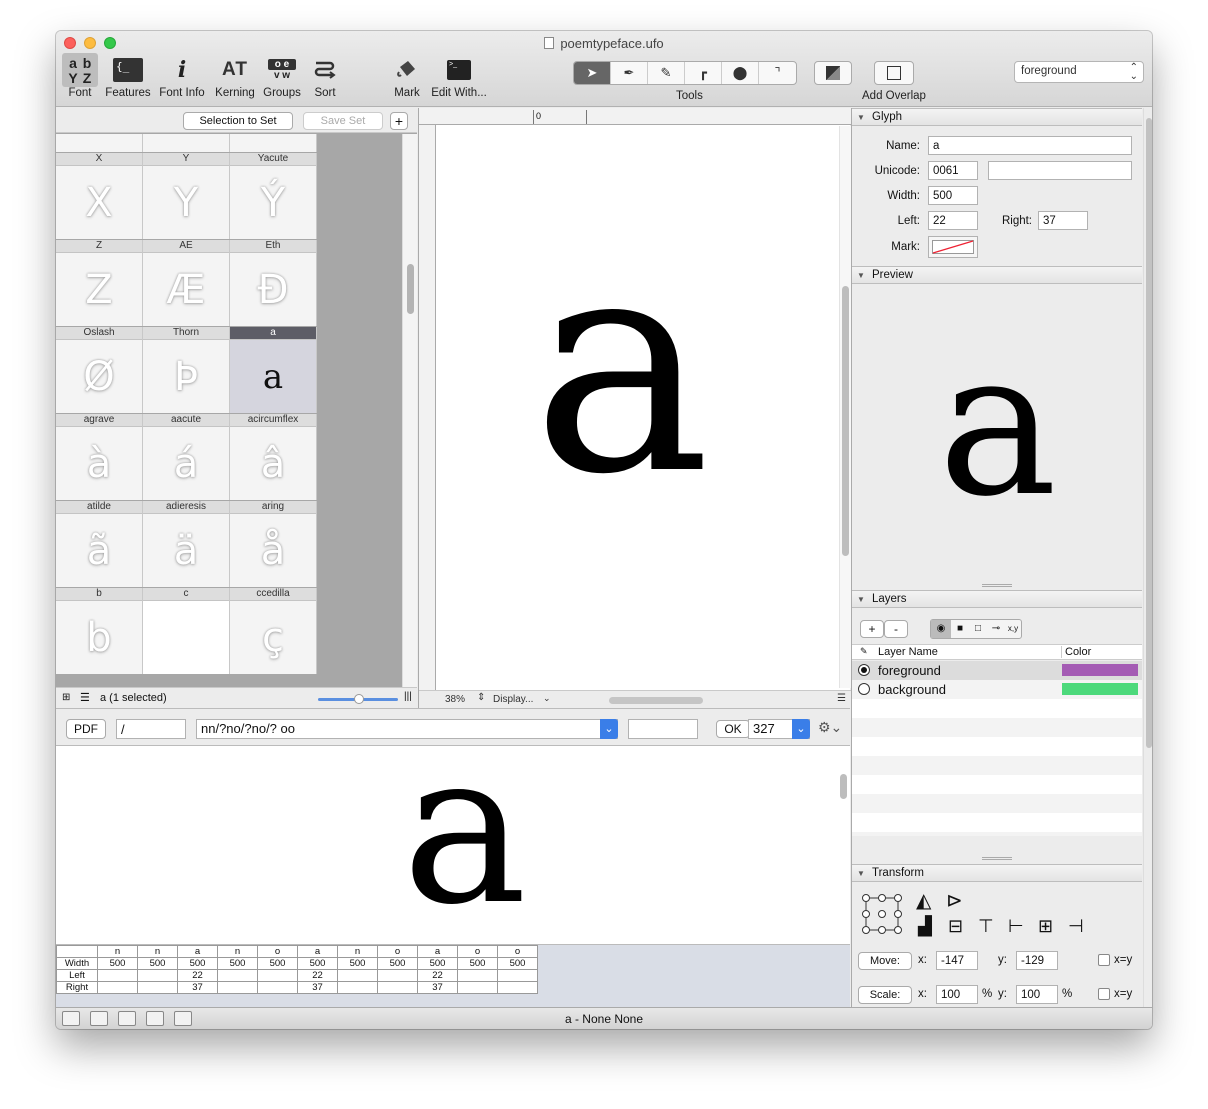  What do you see at coordinates (99, 283) in the screenshot?
I see `glyph-cell: ZZ` at bounding box center [99, 283].